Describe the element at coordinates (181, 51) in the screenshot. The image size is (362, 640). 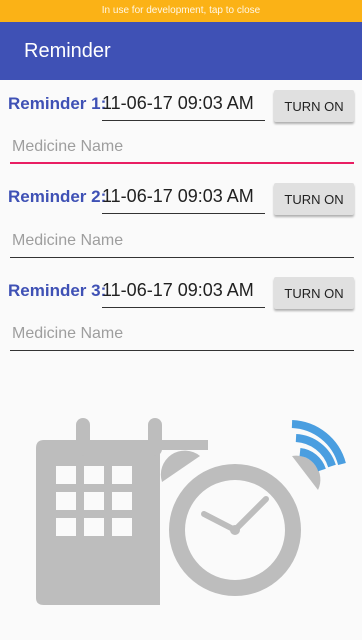
I see `app-bar: Reminder` at that location.